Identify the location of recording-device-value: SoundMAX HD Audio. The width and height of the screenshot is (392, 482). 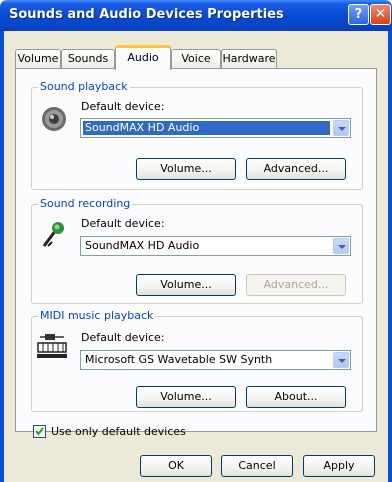
(142, 245).